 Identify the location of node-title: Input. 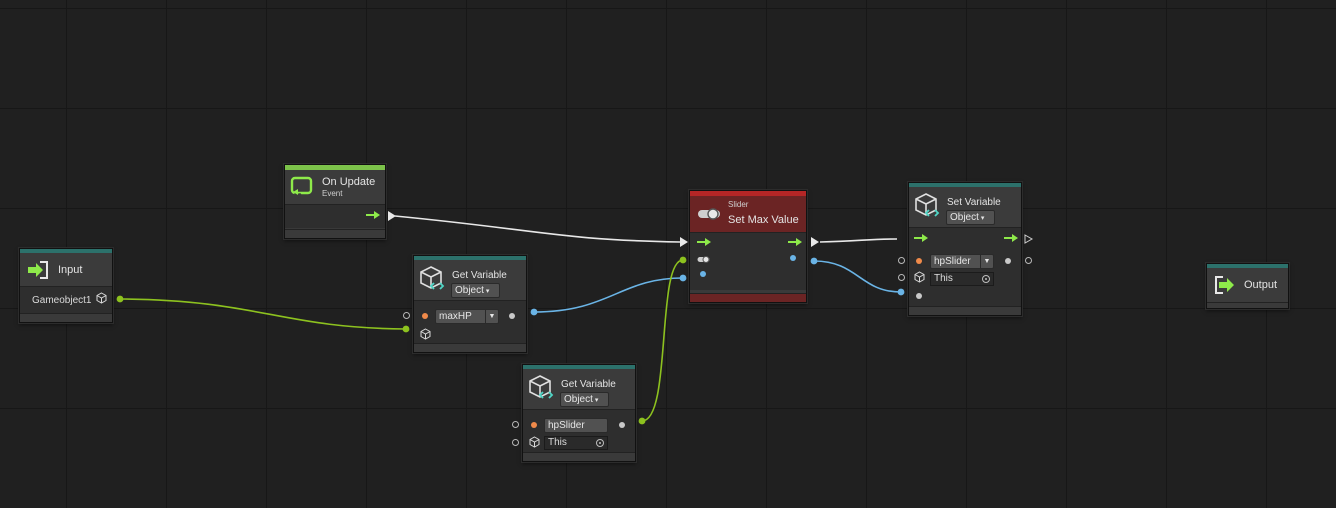
(70, 270).